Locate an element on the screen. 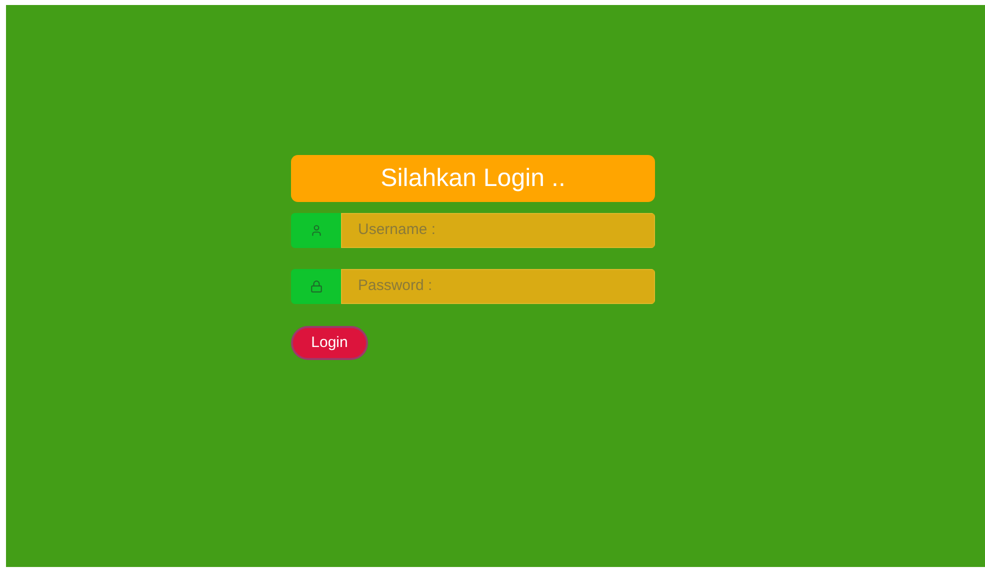 The height and width of the screenshot is (568, 985). lock-icon is located at coordinates (316, 286).